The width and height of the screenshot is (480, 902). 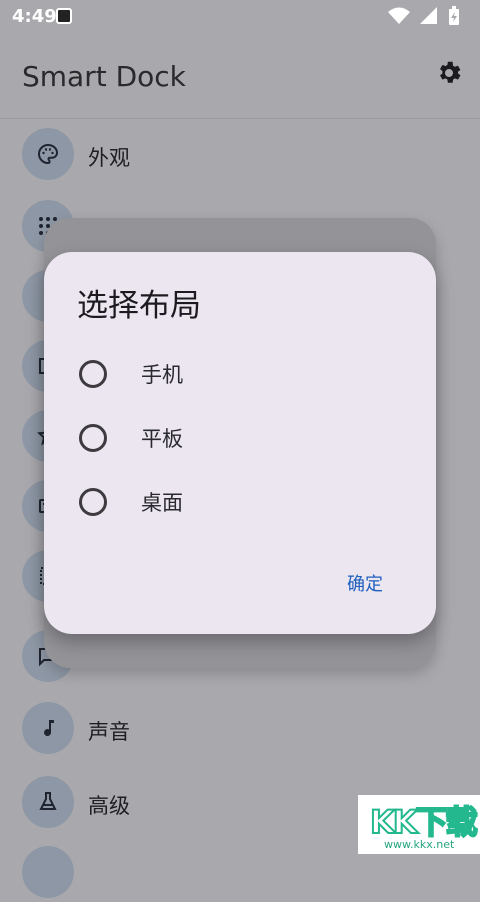 What do you see at coordinates (240, 154) in the screenshot?
I see `settings-item-appearance: 外观` at bounding box center [240, 154].